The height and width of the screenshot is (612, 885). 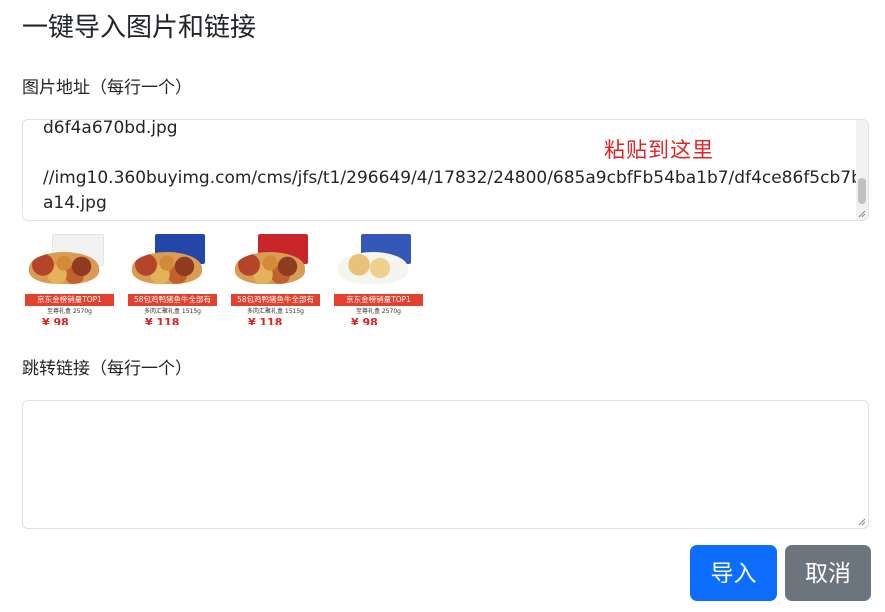 What do you see at coordinates (107, 369) in the screenshot?
I see `jump-links-label: 跳转链接（每行一个）` at bounding box center [107, 369].